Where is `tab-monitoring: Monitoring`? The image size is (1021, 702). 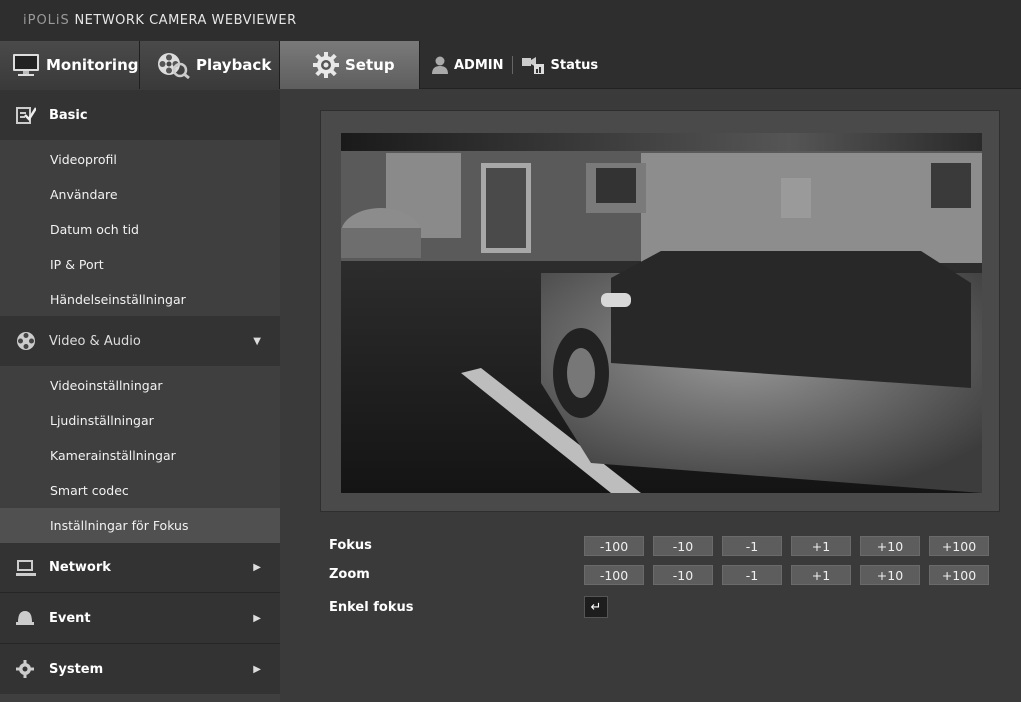 tab-monitoring: Monitoring is located at coordinates (70, 65).